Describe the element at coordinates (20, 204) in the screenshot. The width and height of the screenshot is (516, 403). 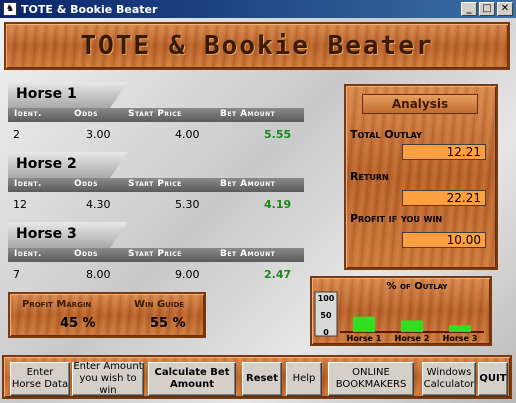
I see `horse-2-ident: 12` at that location.